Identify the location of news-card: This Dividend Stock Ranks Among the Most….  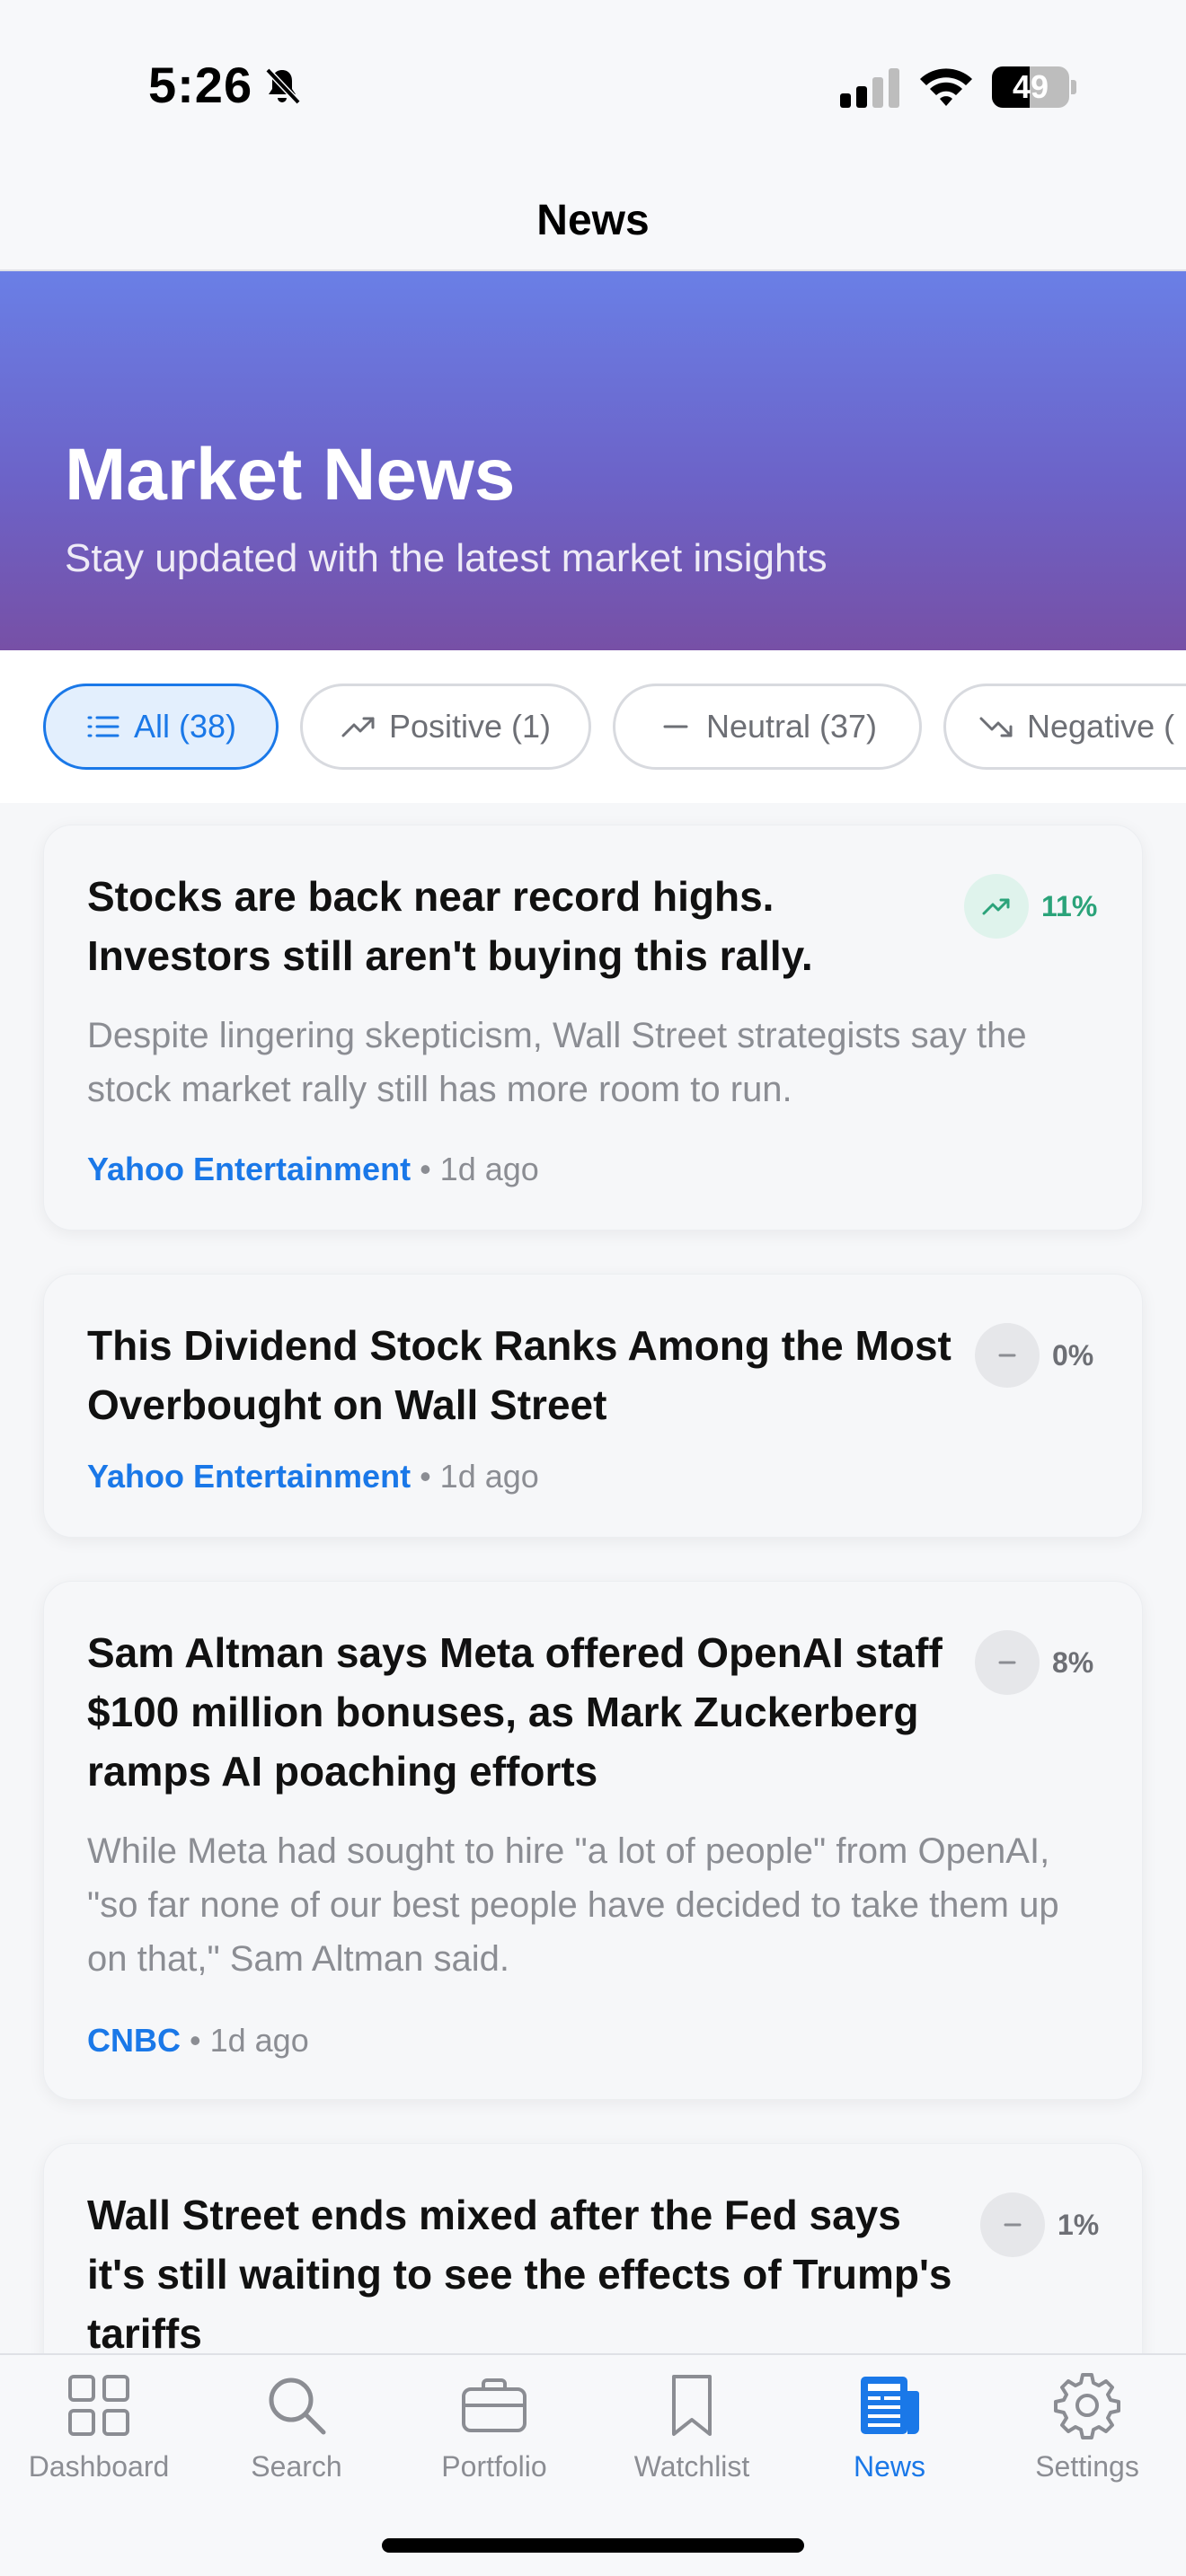
(593, 1406).